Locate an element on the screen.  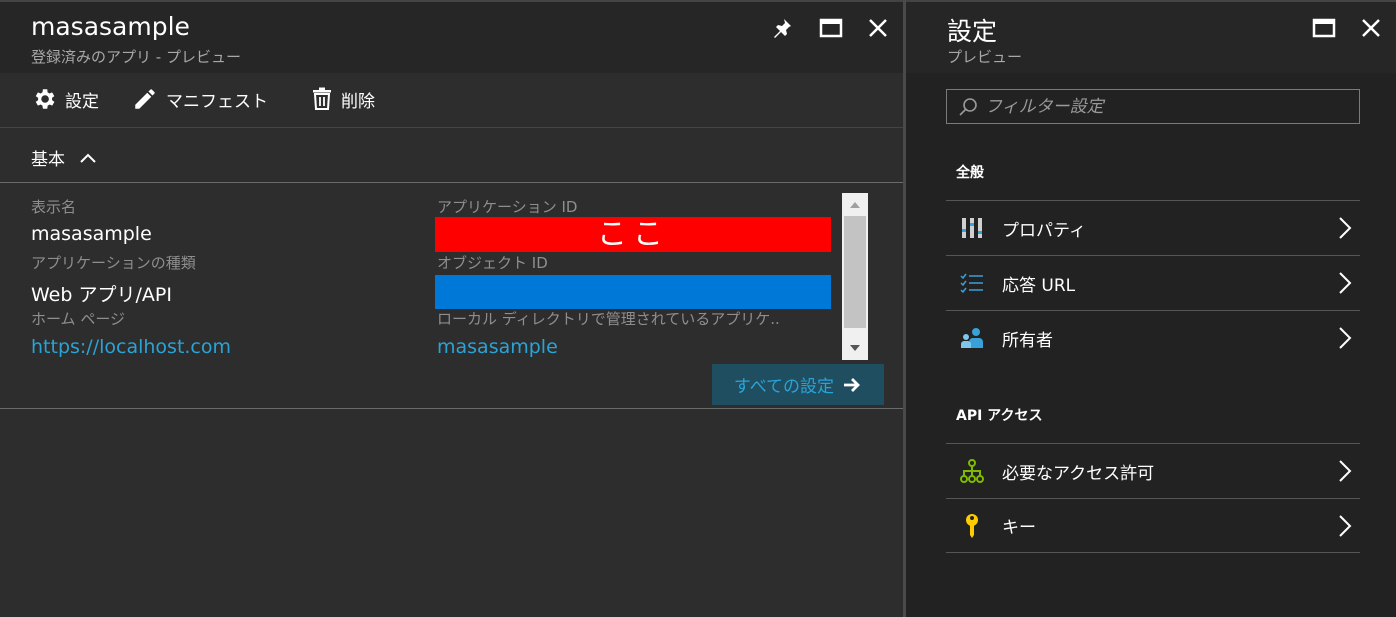
essentials-scrollbar is located at coordinates (855, 276).